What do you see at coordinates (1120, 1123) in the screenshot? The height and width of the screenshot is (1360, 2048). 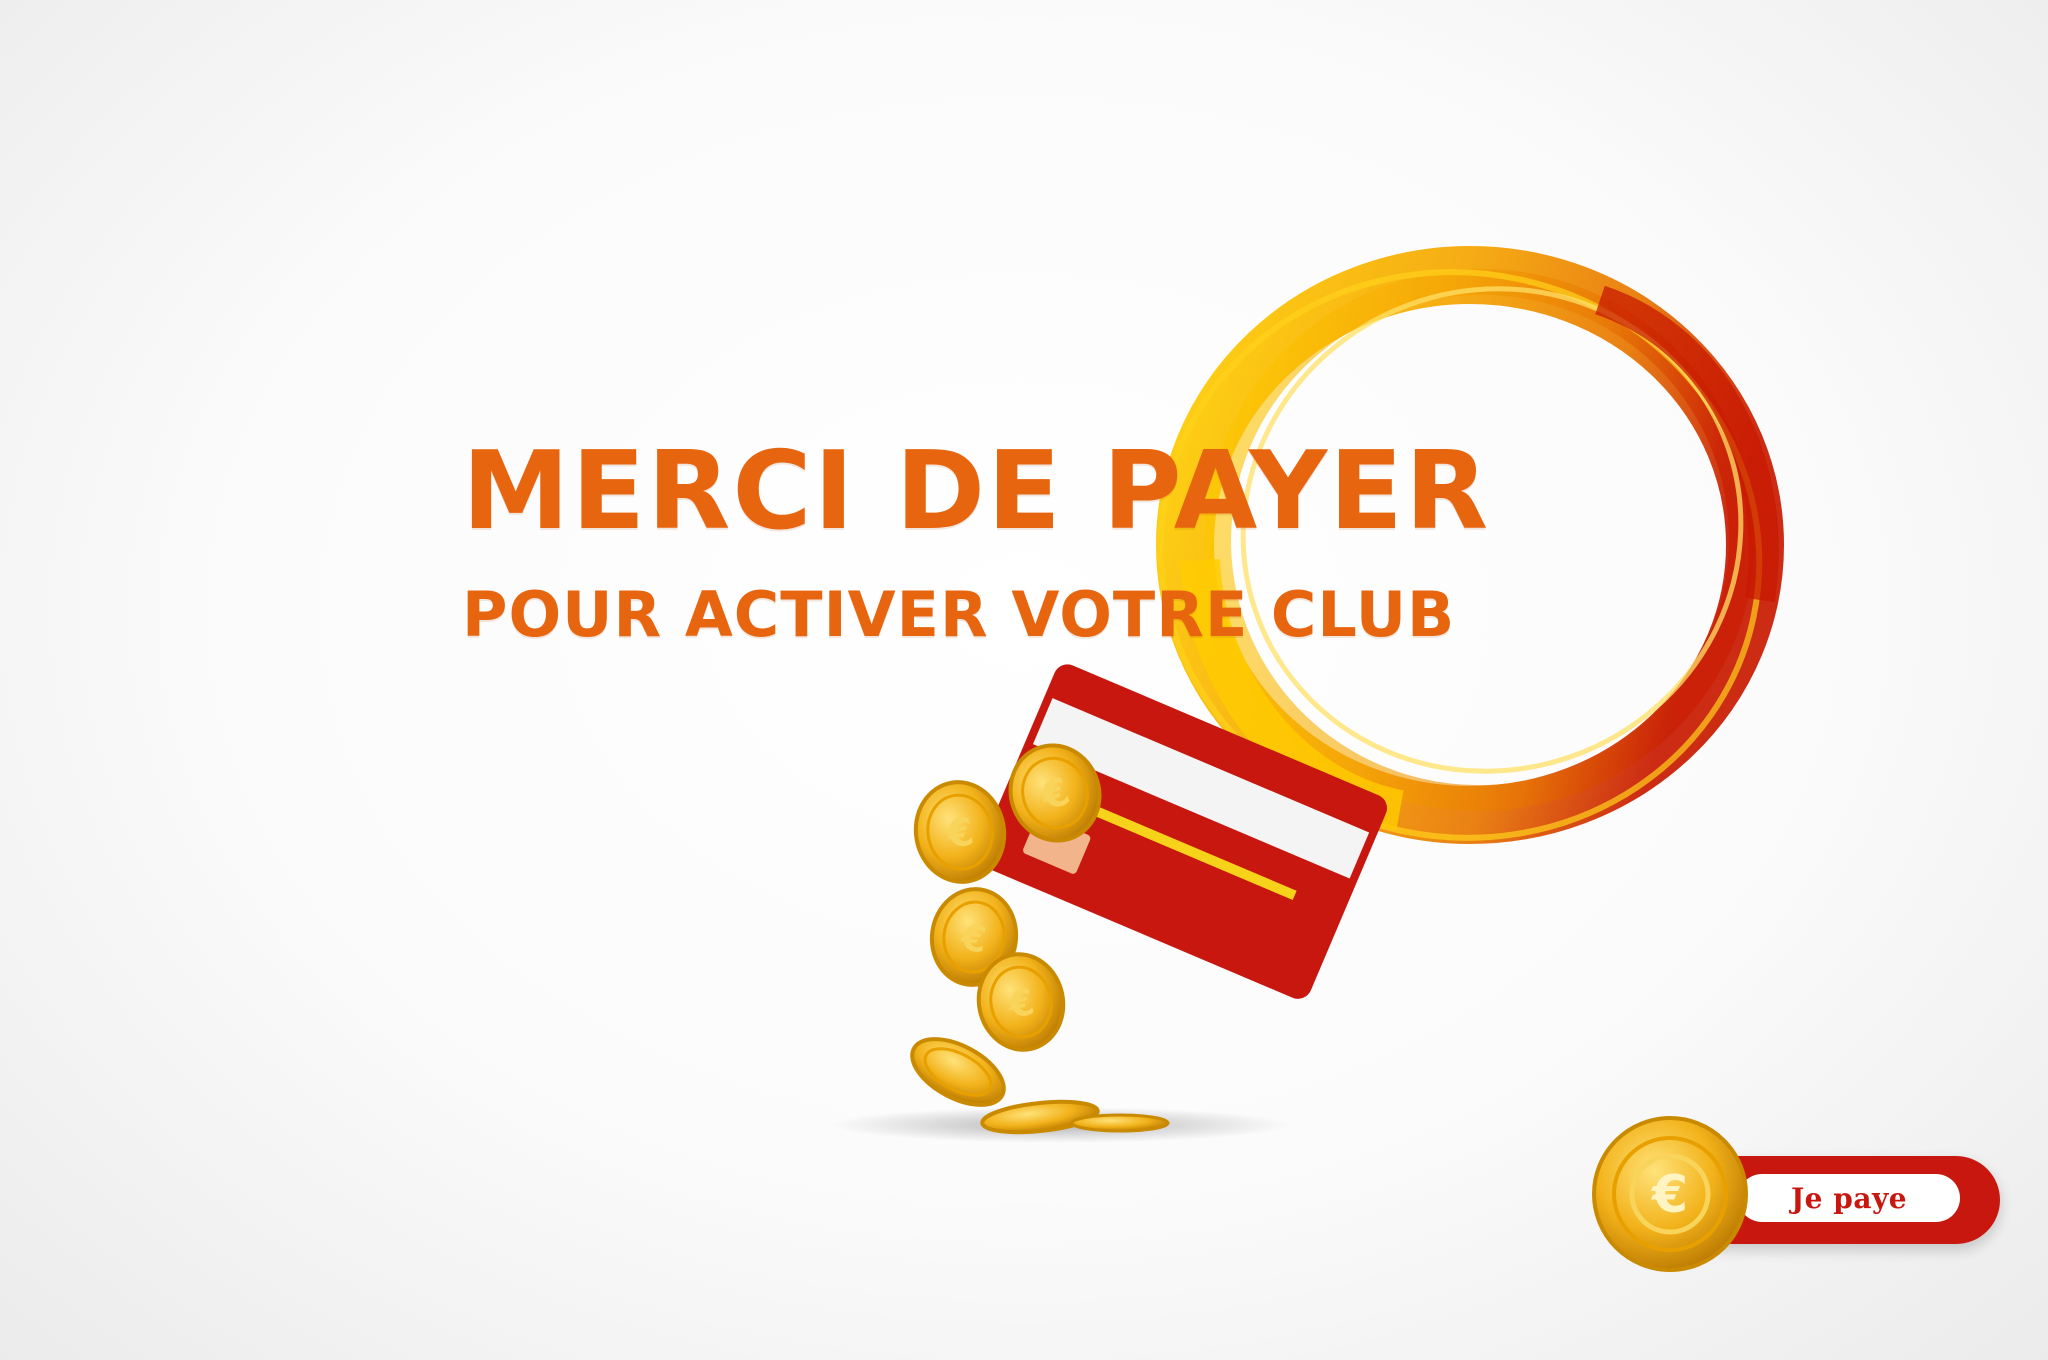 I see `euro-coin-icon` at bounding box center [1120, 1123].